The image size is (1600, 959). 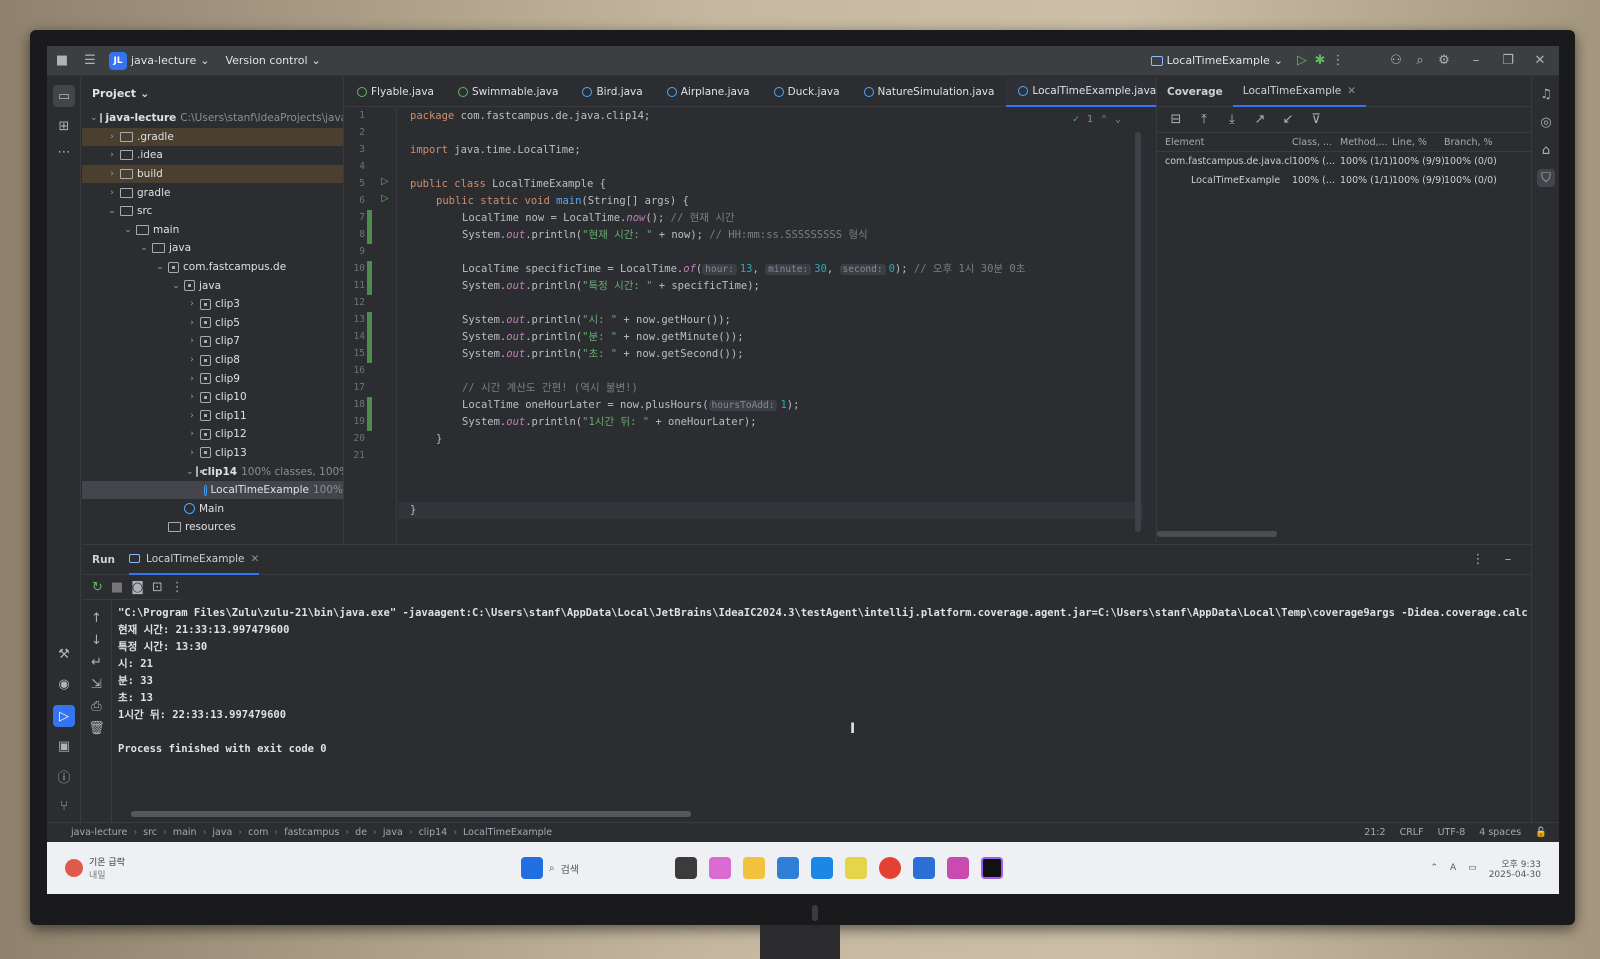 What do you see at coordinates (159, 60) in the screenshot?
I see `project-switcher: JL java-lecture ⌄` at bounding box center [159, 60].